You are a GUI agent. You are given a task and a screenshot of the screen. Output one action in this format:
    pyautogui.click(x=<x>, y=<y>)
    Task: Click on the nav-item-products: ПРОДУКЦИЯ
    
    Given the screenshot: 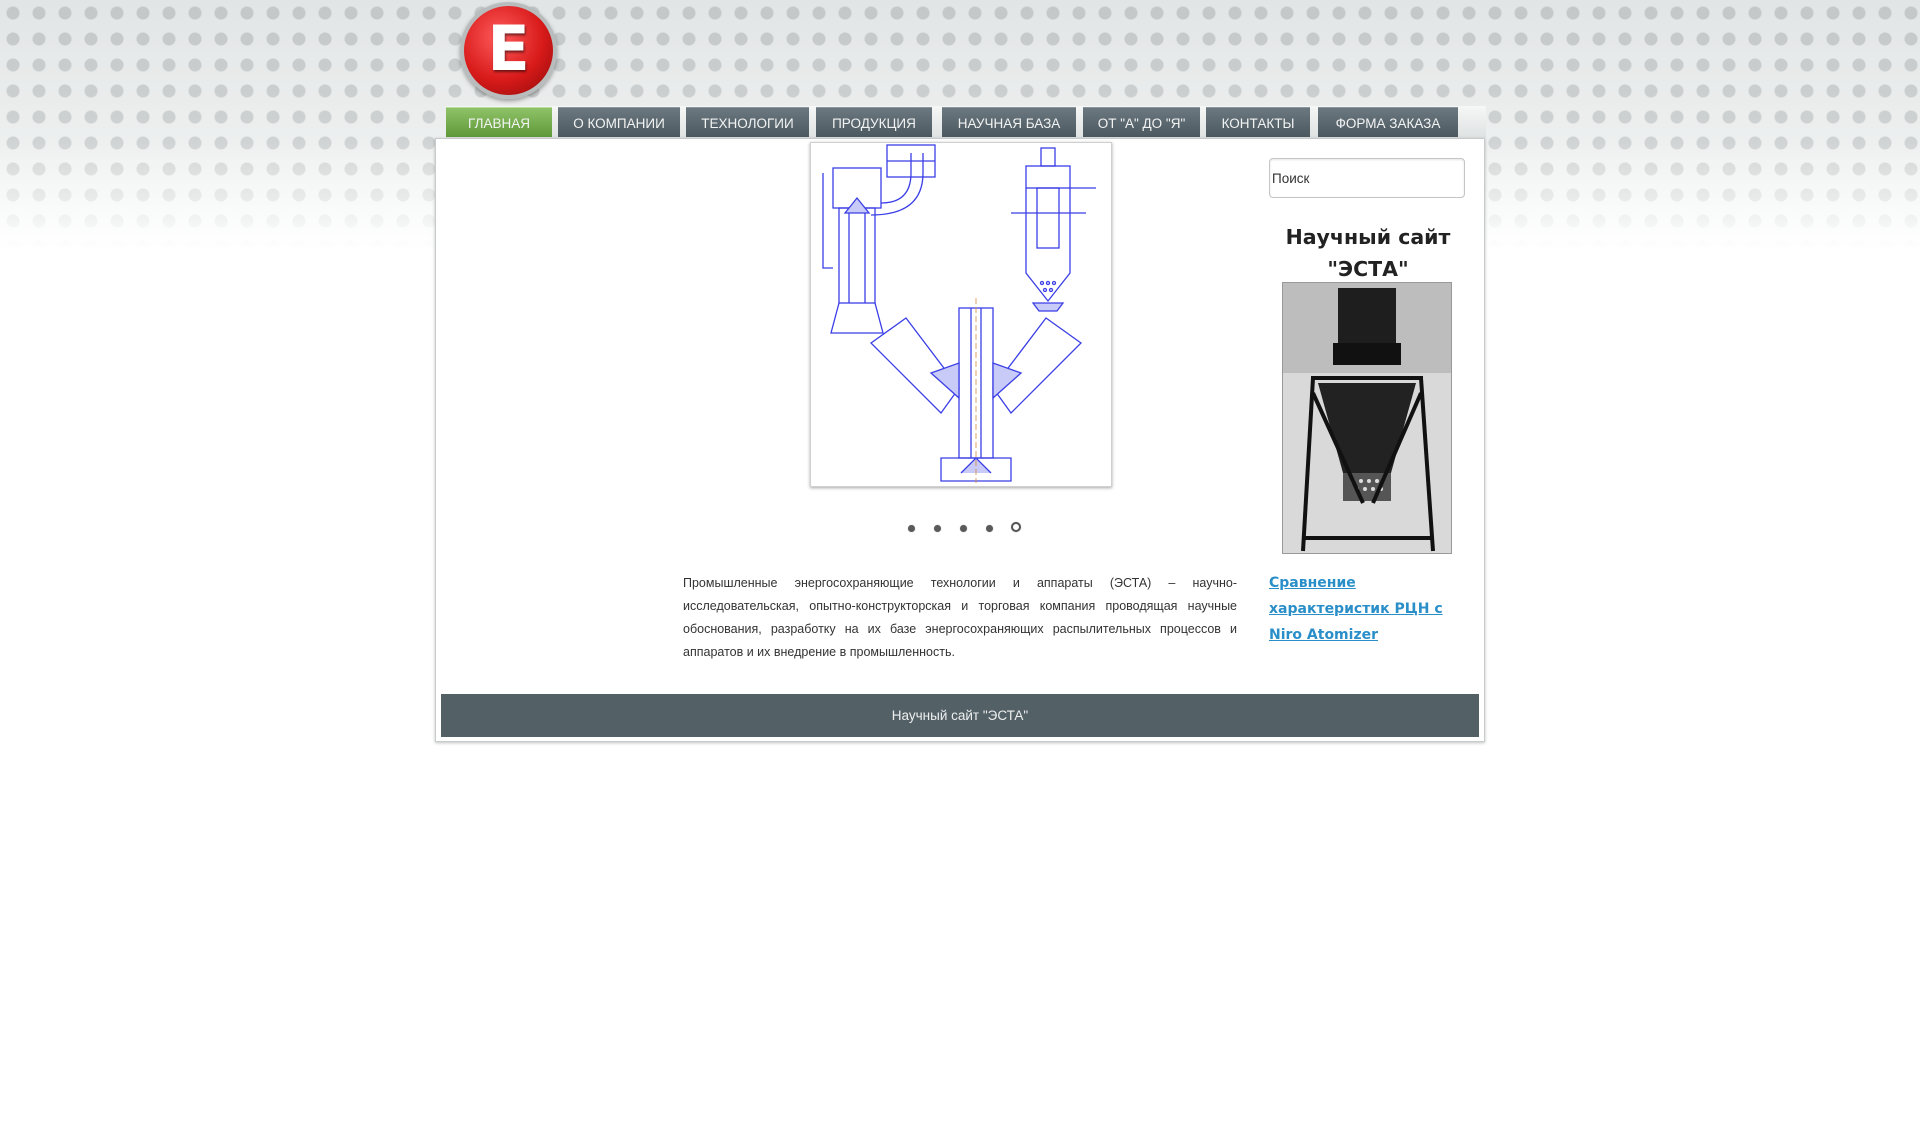 What is the action you would take?
    pyautogui.click(x=874, y=122)
    